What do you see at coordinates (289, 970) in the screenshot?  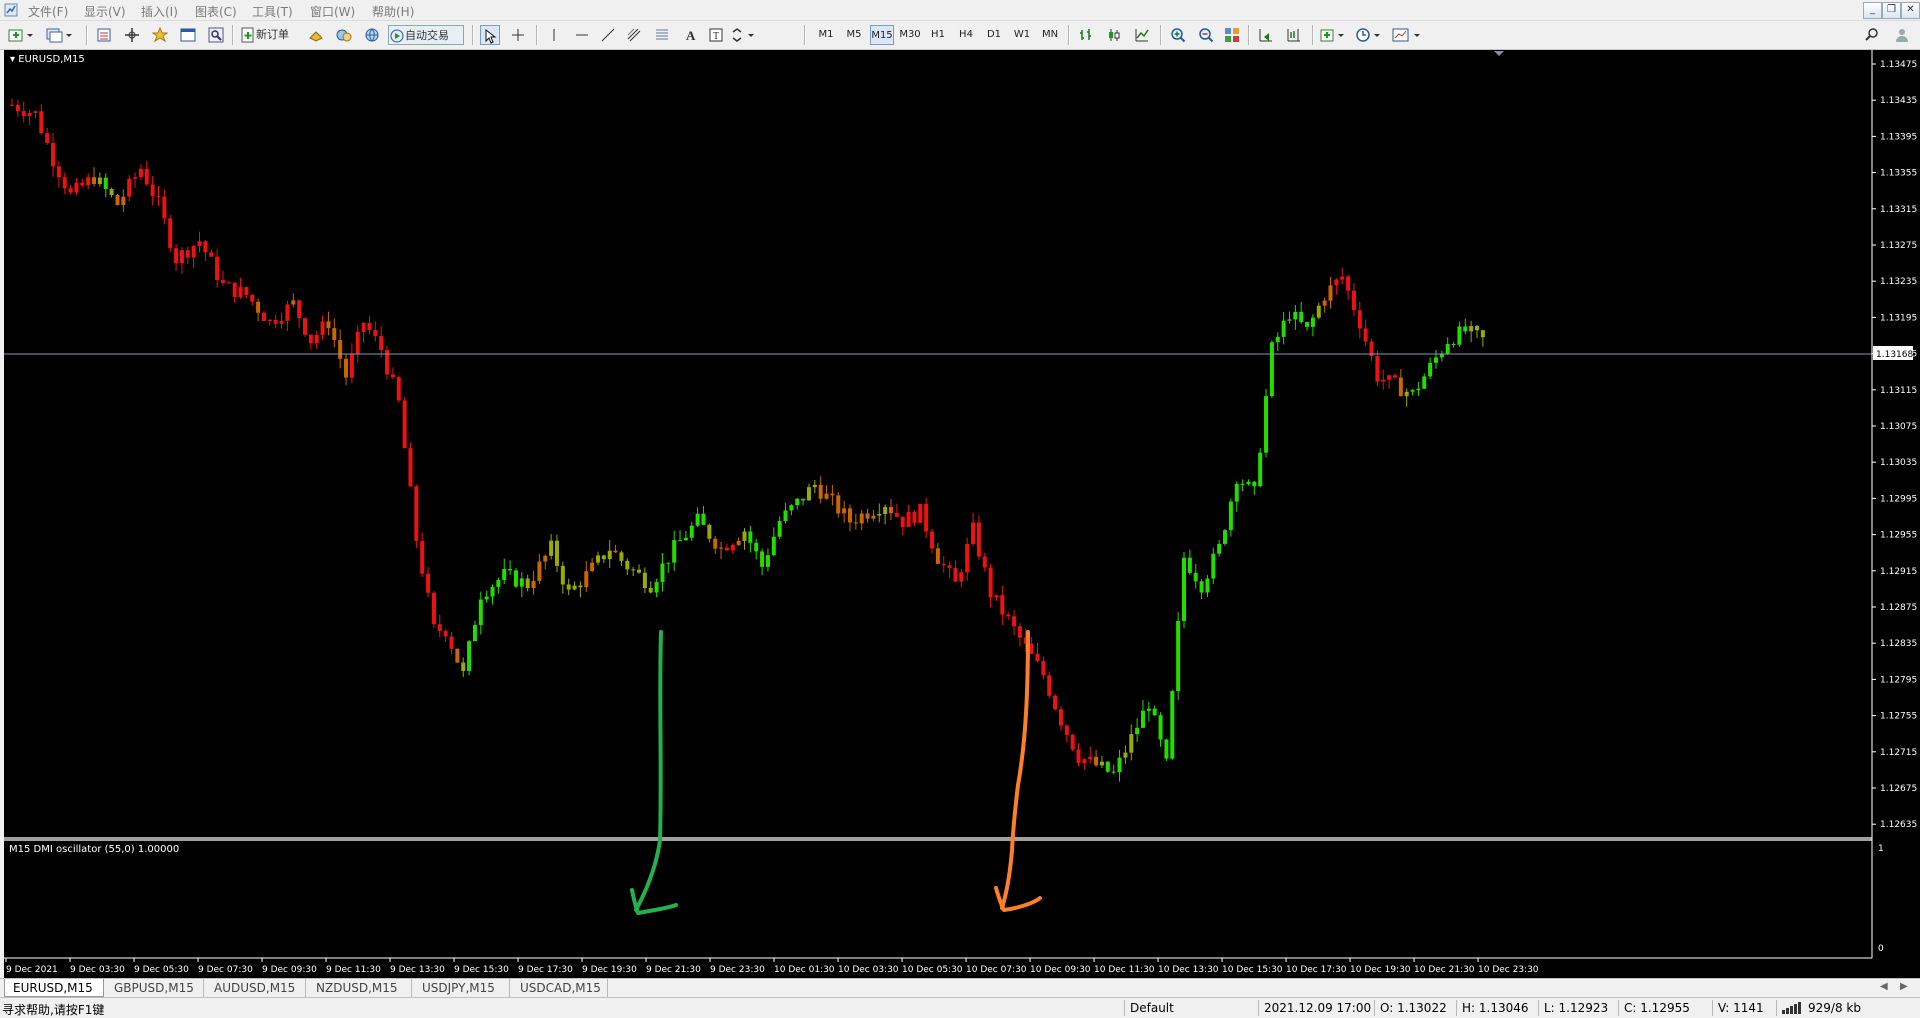 I see `time-axis-label: 9 Dec 09:30` at bounding box center [289, 970].